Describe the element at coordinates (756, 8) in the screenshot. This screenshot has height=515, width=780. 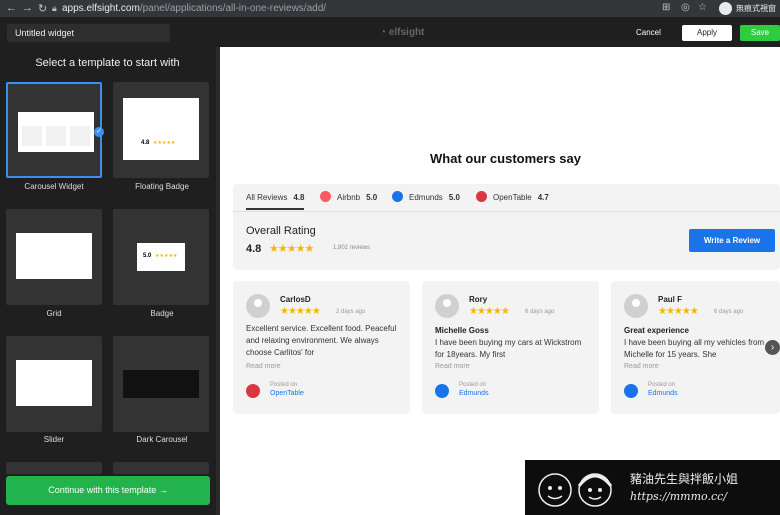
I see `profile-name: 無痕式視窗` at that location.